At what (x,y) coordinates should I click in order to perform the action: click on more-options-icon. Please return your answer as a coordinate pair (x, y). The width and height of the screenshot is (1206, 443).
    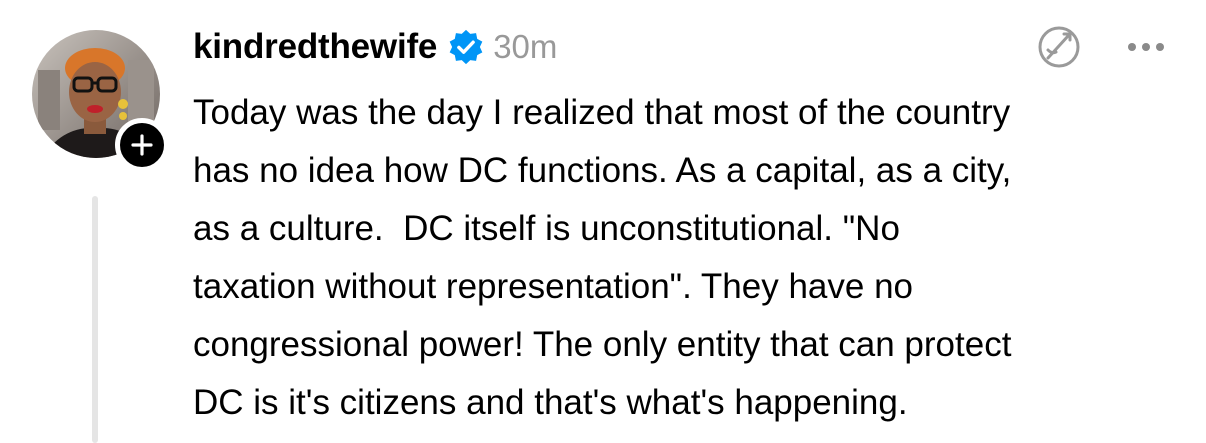
    Looking at the image, I should click on (1146, 47).